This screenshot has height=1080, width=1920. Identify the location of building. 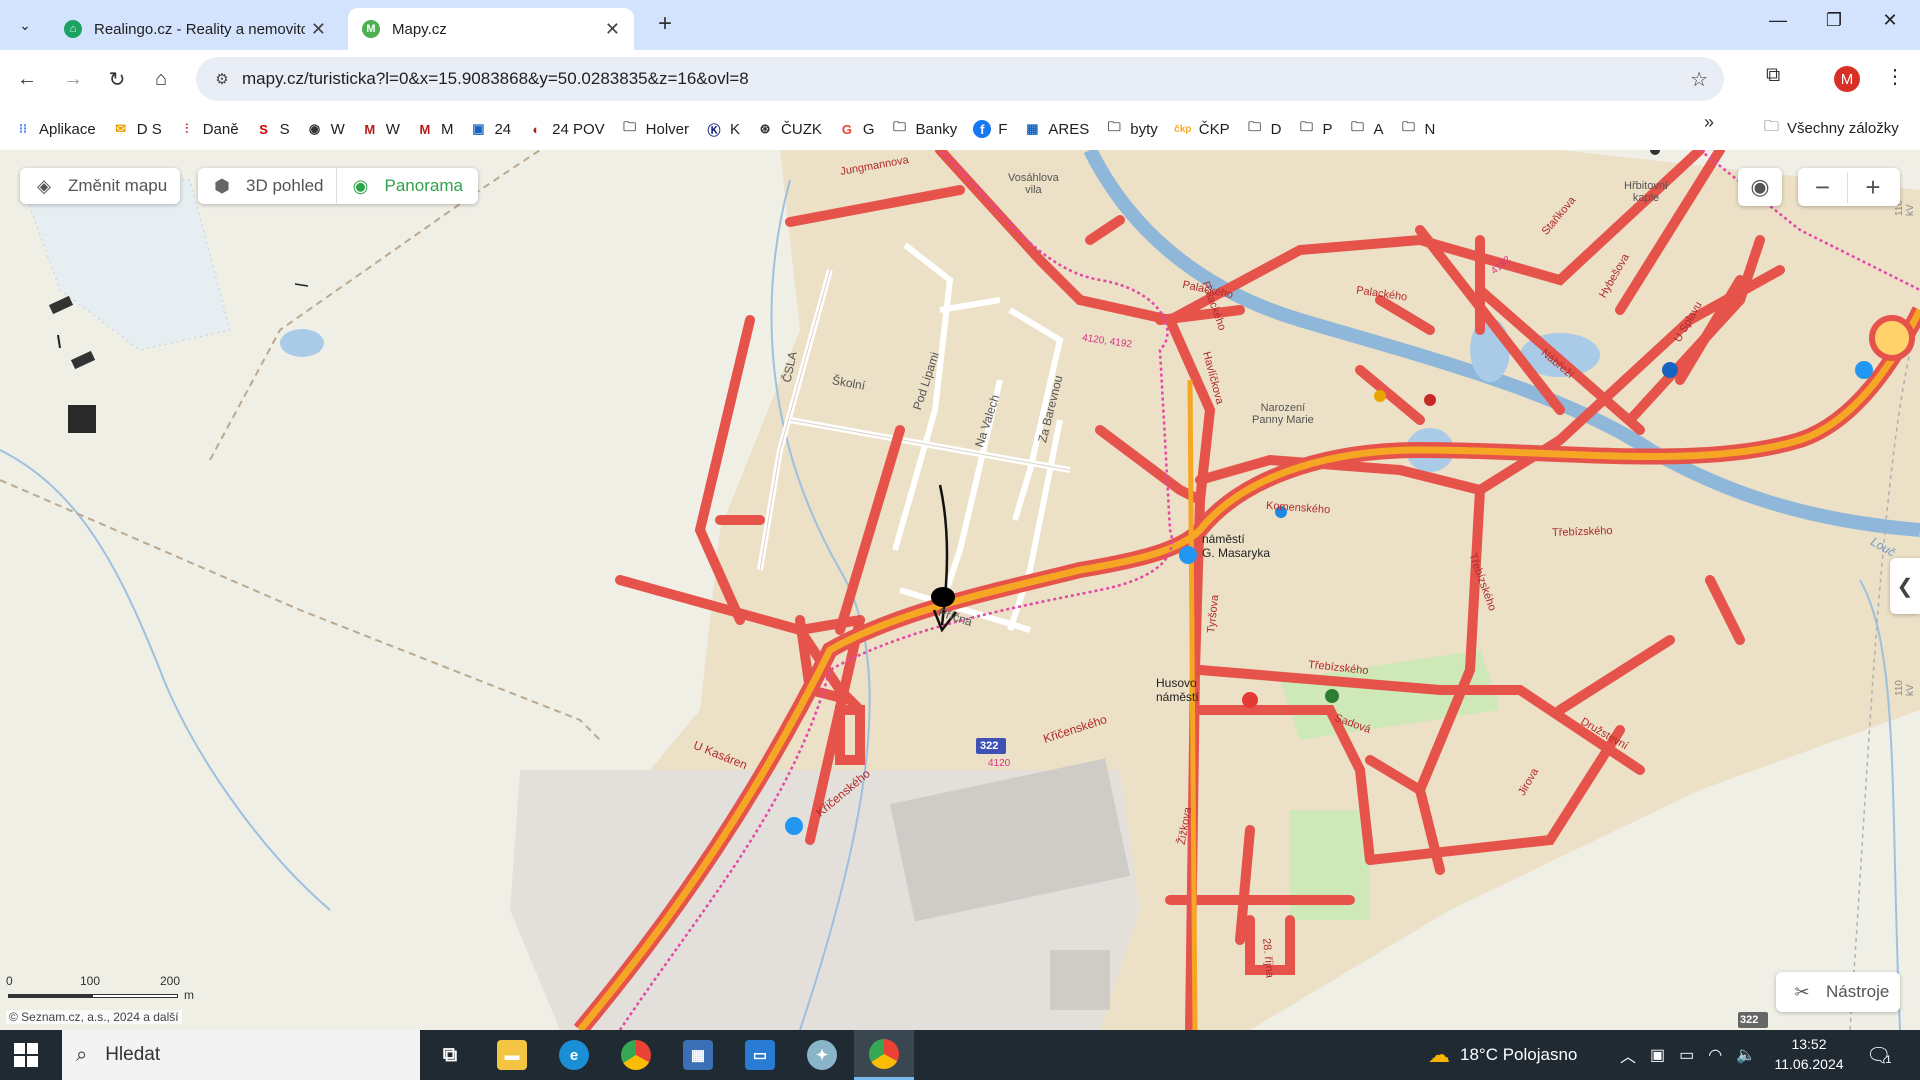
(1080, 980).